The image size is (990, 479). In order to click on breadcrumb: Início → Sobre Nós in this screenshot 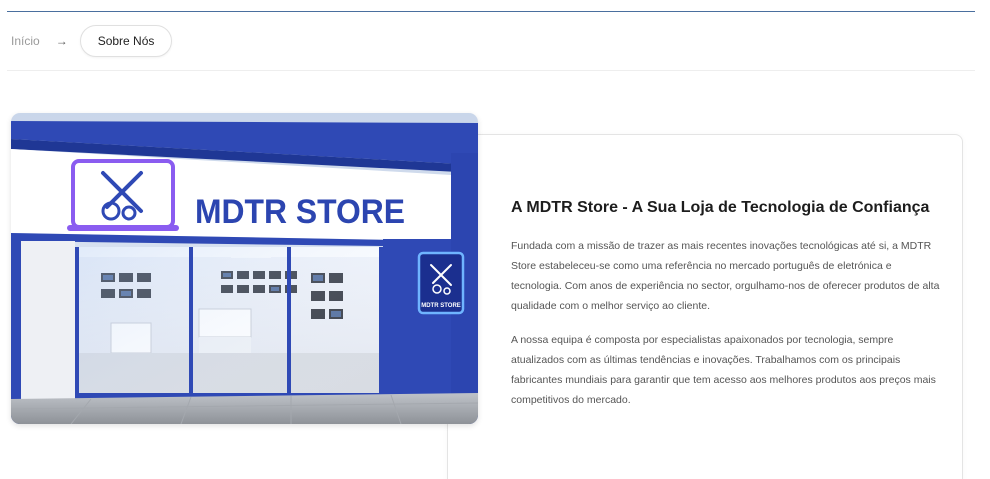, I will do `click(92, 41)`.